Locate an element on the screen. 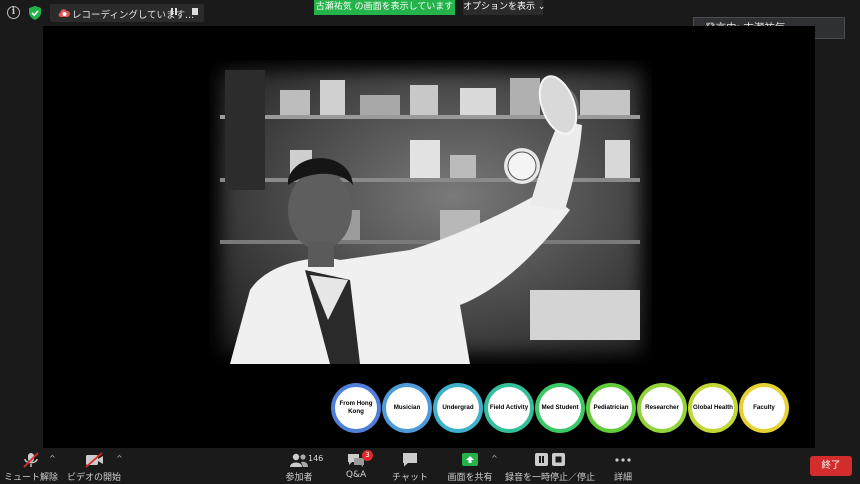  pause-recording-button is located at coordinates (175, 12).